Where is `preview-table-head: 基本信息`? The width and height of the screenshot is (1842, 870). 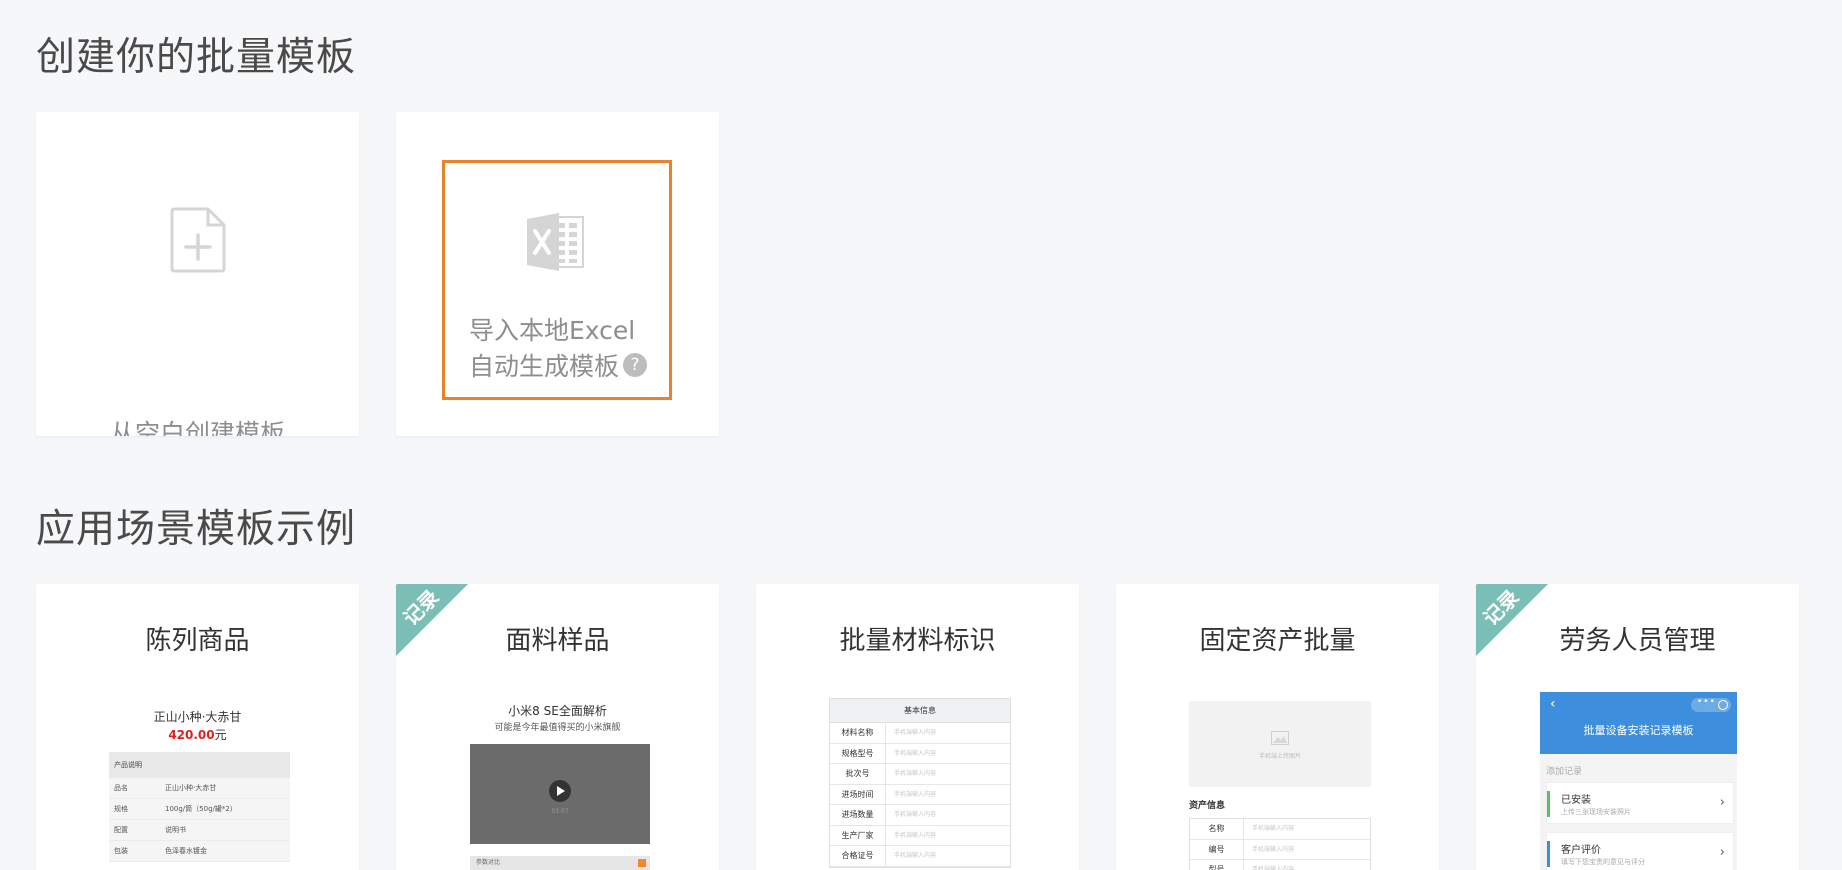 preview-table-head: 基本信息 is located at coordinates (920, 711).